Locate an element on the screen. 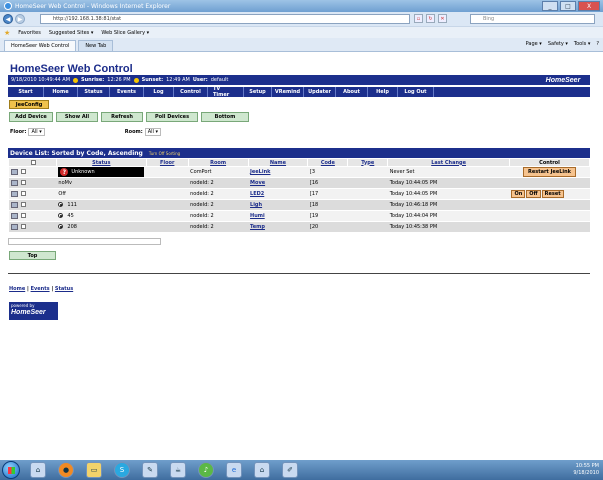  top-button: Top is located at coordinates (32, 255).